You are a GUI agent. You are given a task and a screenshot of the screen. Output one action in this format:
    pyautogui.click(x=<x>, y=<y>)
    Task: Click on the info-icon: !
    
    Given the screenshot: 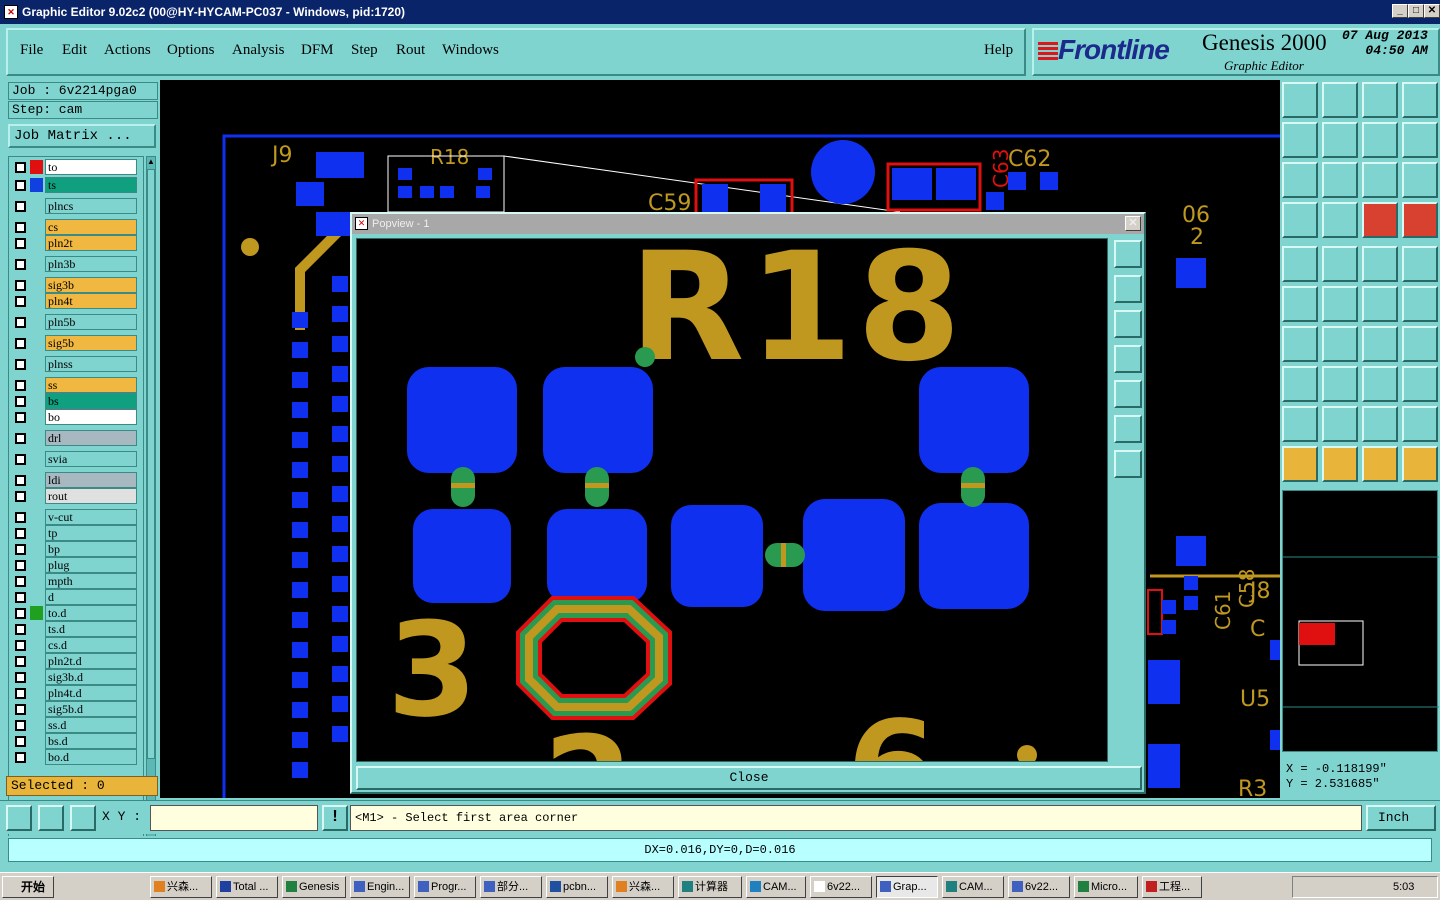 What is the action you would take?
    pyautogui.click(x=335, y=818)
    